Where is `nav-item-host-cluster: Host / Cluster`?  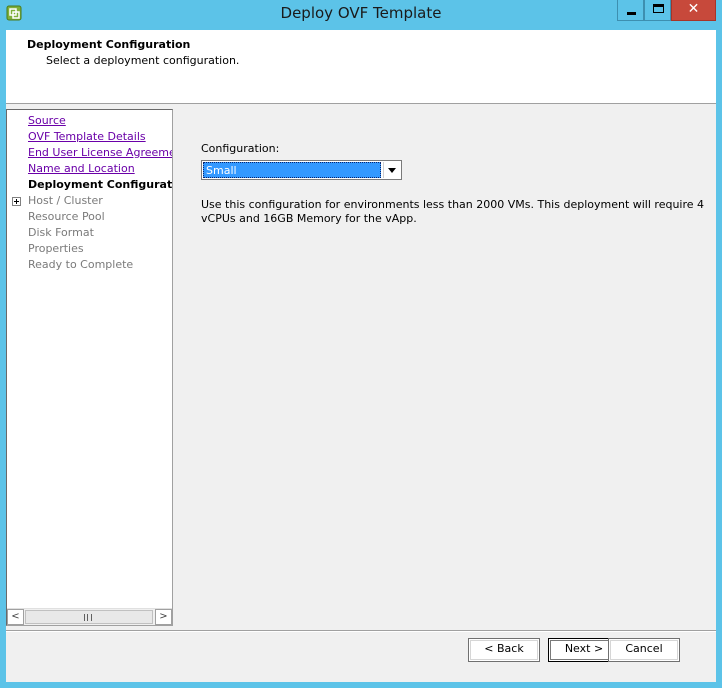
nav-item-host-cluster: Host / Cluster is located at coordinates (65, 200).